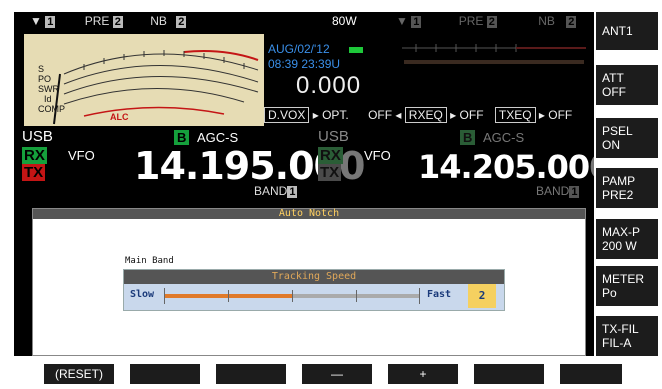 The image size is (662, 389). Describe the element at coordinates (81, 155) in the screenshot. I see `main-vfo-label: VFO` at that location.